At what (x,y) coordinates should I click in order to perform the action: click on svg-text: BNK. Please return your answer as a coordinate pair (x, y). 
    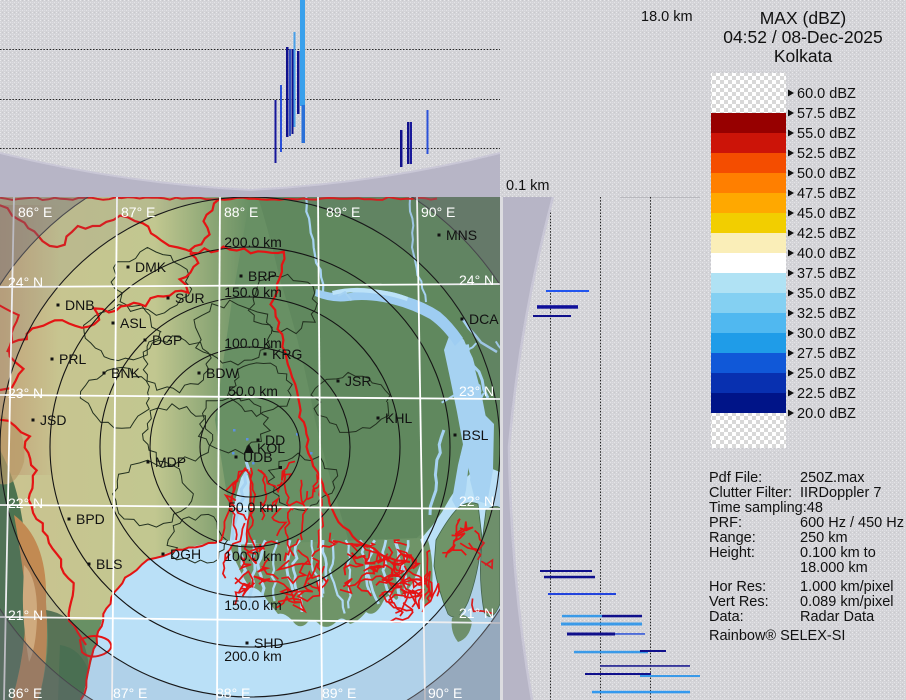
    Looking at the image, I should click on (125, 373).